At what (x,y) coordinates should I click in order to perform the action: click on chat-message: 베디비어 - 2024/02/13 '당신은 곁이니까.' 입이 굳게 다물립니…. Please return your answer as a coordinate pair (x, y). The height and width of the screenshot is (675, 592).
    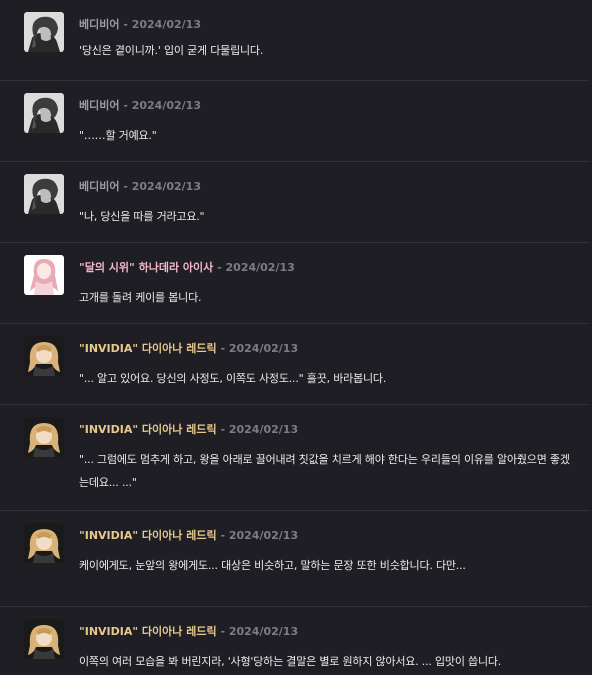
    Looking at the image, I should click on (294, 40).